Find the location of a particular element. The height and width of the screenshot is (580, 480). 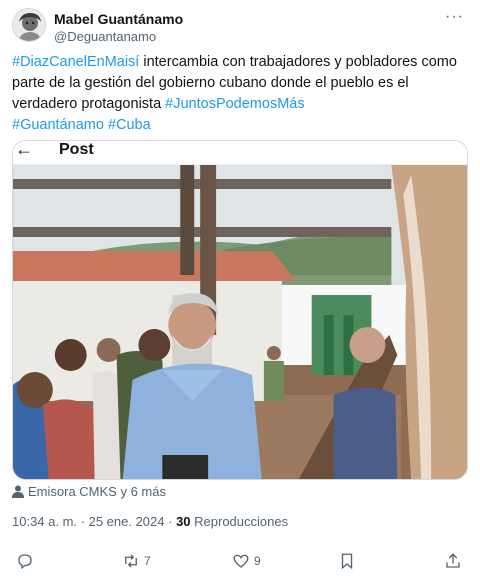

post-title: Post is located at coordinates (76, 149).